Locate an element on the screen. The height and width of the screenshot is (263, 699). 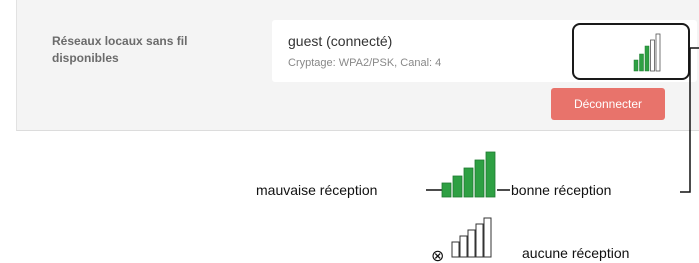
good-reception-label: bonne réception is located at coordinates (561, 190).